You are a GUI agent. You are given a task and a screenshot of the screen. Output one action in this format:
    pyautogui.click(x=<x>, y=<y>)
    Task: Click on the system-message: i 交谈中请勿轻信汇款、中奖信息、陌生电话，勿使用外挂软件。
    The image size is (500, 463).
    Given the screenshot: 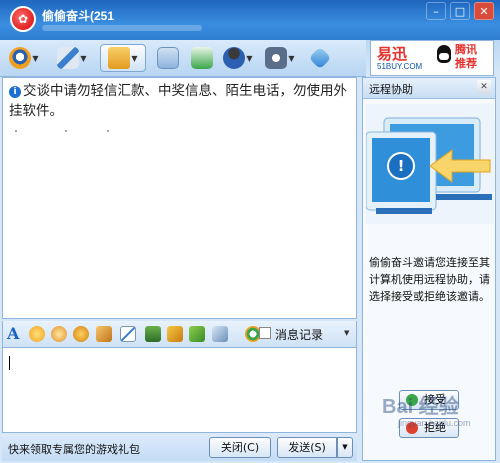 What is the action you would take?
    pyautogui.click(x=179, y=101)
    